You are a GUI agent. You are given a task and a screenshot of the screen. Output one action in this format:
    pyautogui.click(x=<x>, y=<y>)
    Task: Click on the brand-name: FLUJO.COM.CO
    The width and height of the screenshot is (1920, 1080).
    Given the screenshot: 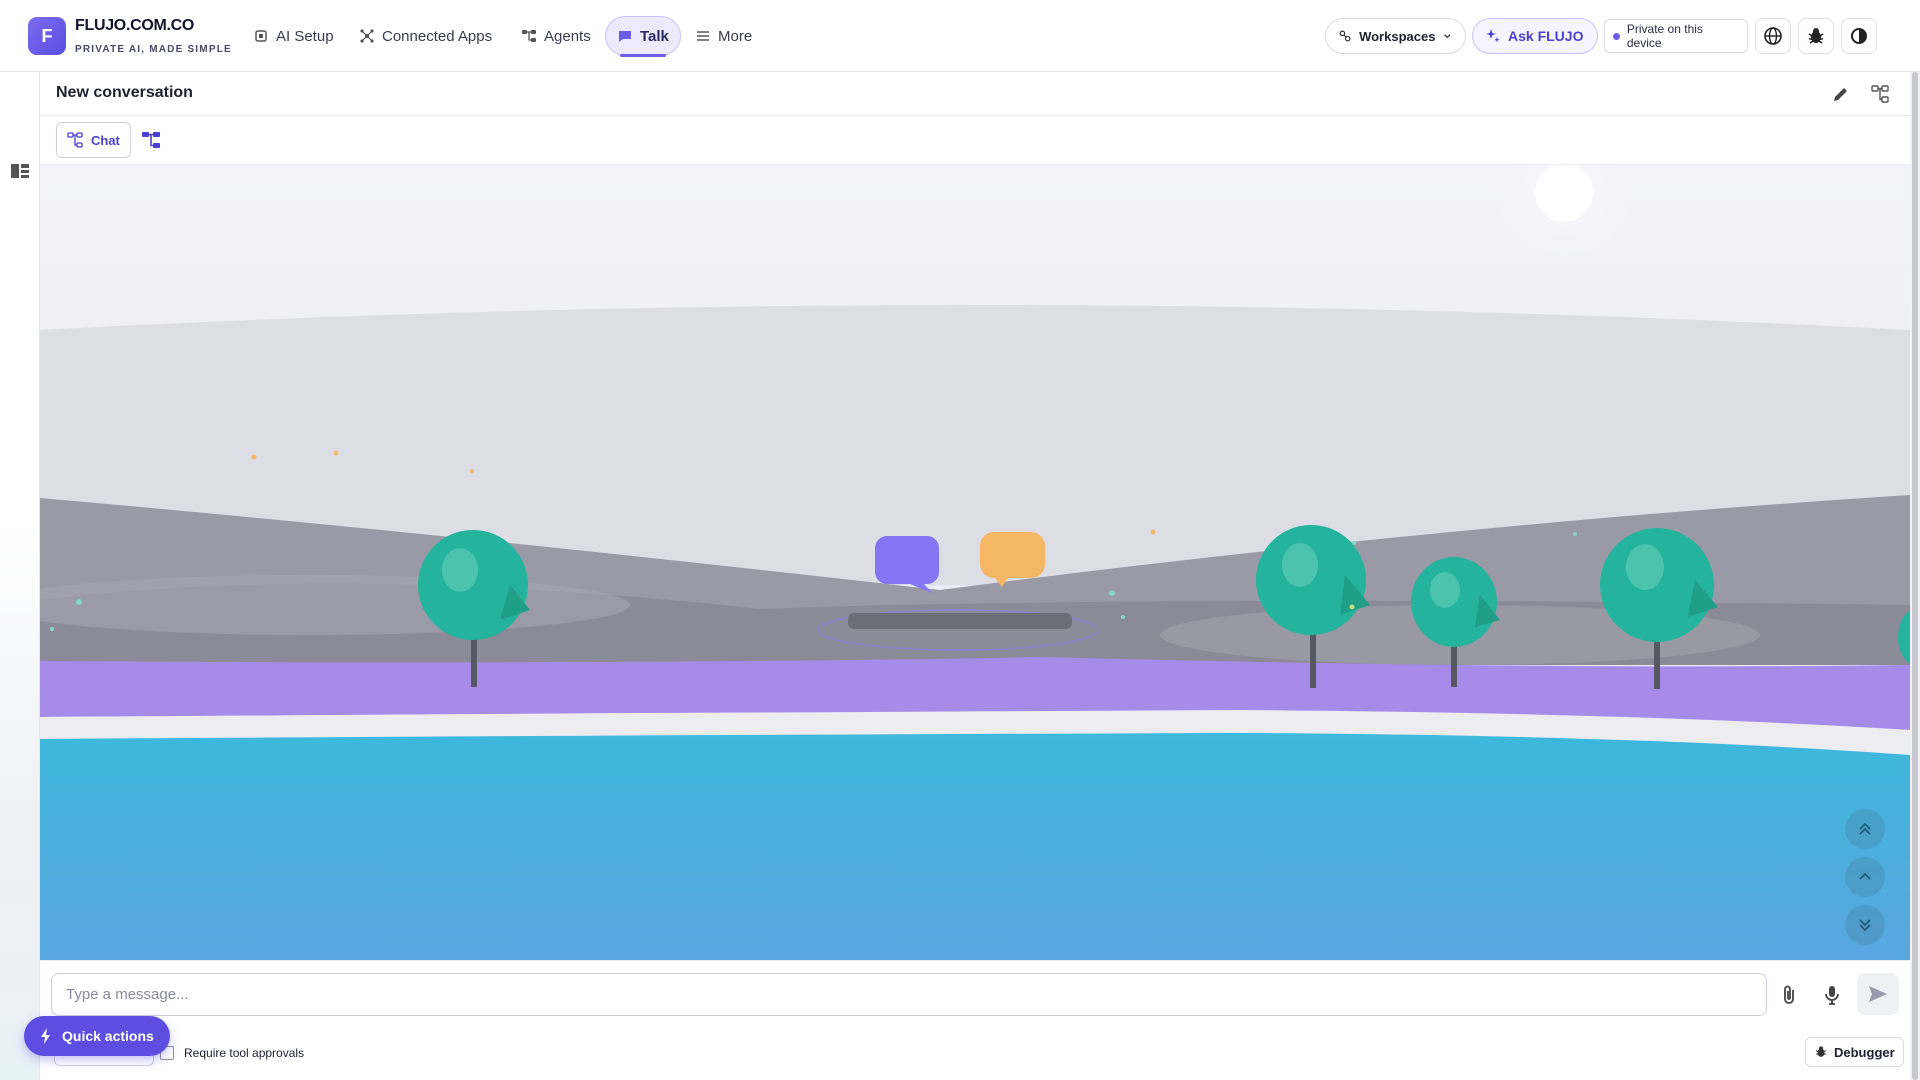 What is the action you would take?
    pyautogui.click(x=134, y=26)
    